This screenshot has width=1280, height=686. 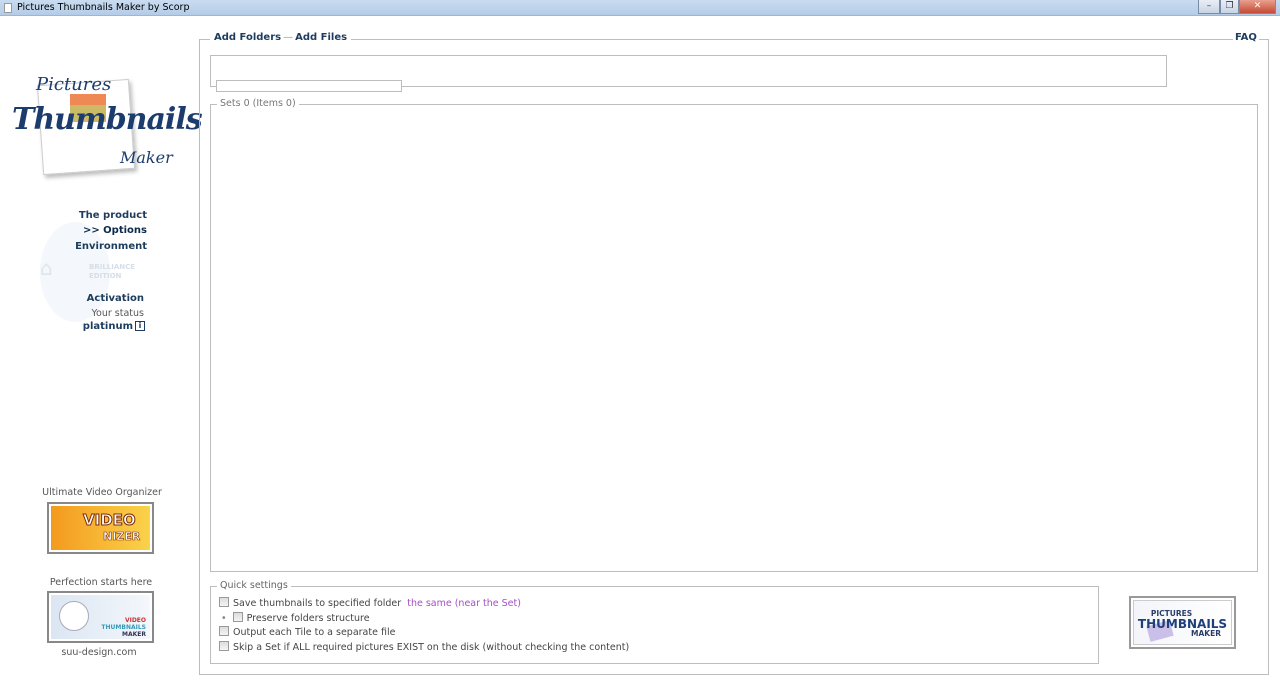 What do you see at coordinates (254, 585) in the screenshot?
I see `quick-settings-legend: Quick settings` at bounding box center [254, 585].